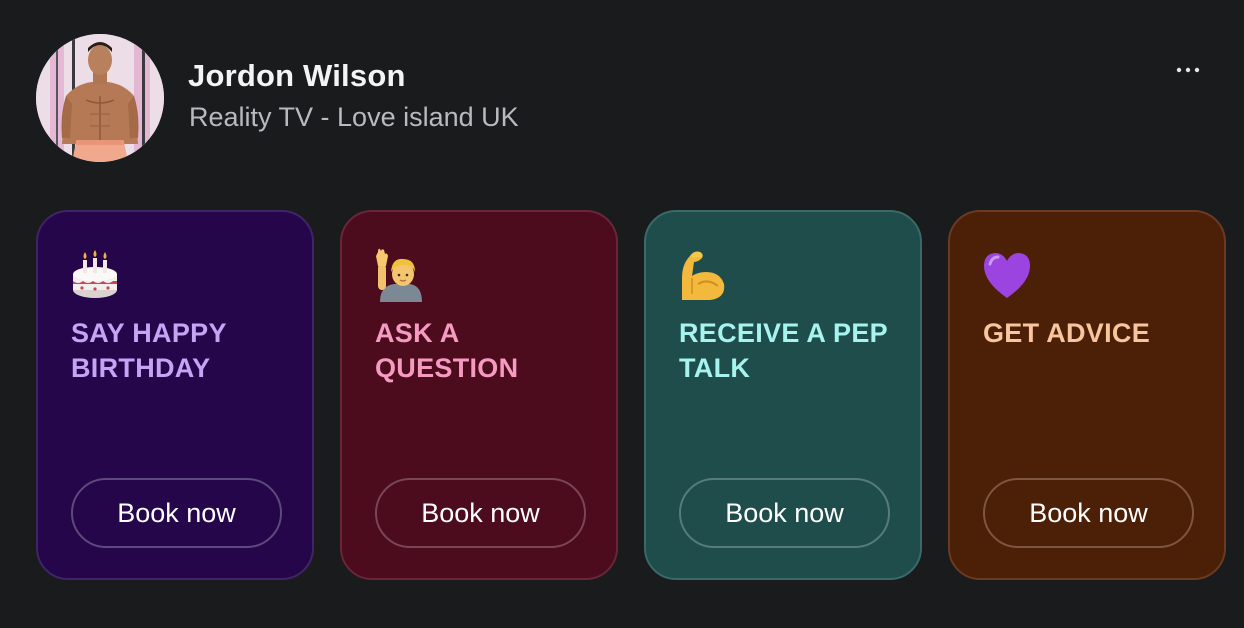 Image resolution: width=1244 pixels, height=628 pixels. What do you see at coordinates (479, 395) in the screenshot?
I see `card-ask-a-question: ASK A QUESTION Book now` at bounding box center [479, 395].